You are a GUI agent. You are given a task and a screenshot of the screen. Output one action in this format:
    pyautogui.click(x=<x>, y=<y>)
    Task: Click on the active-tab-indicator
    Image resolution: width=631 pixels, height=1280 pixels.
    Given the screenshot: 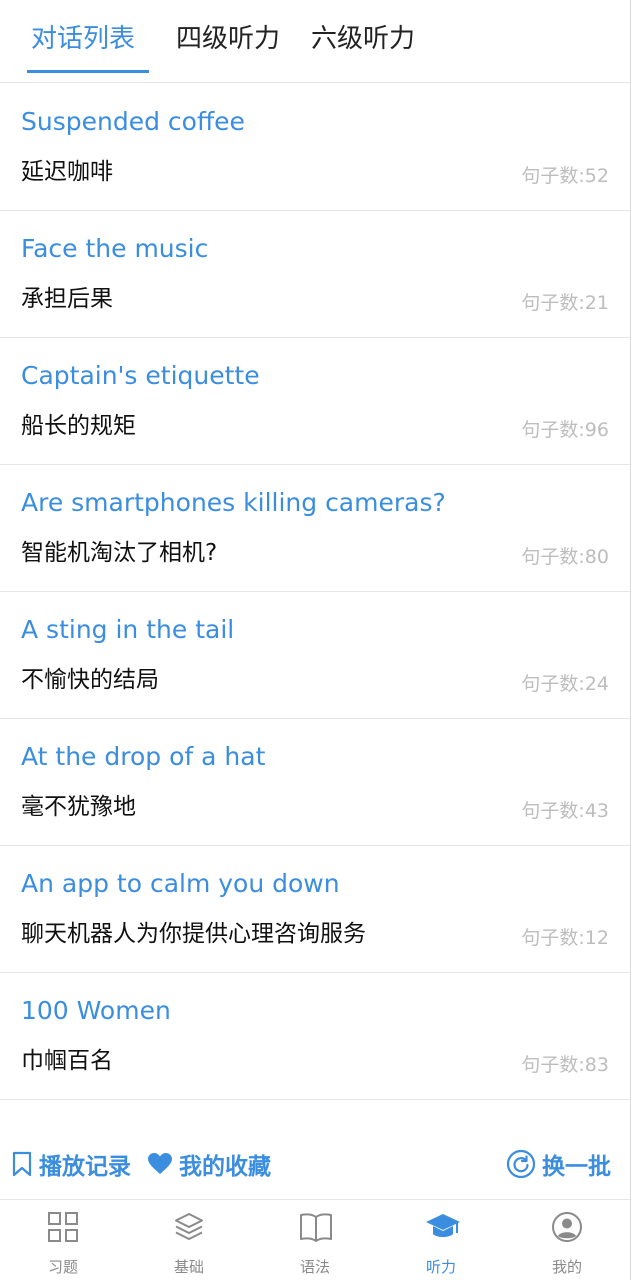 What is the action you would take?
    pyautogui.click(x=88, y=71)
    